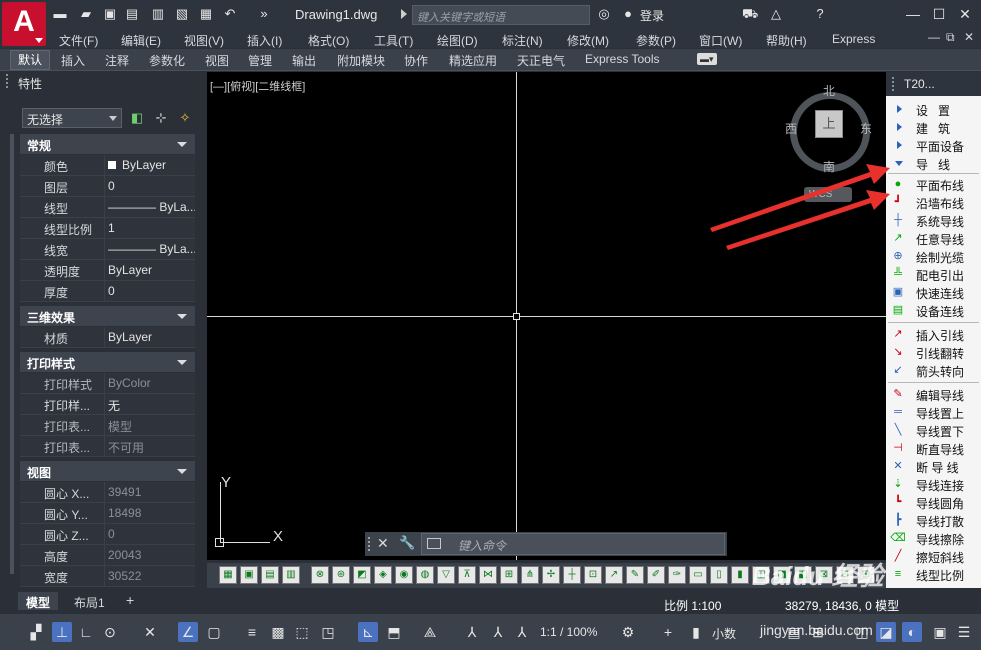  What do you see at coordinates (206, 14) in the screenshot?
I see `print-icon: ▦` at bounding box center [206, 14].